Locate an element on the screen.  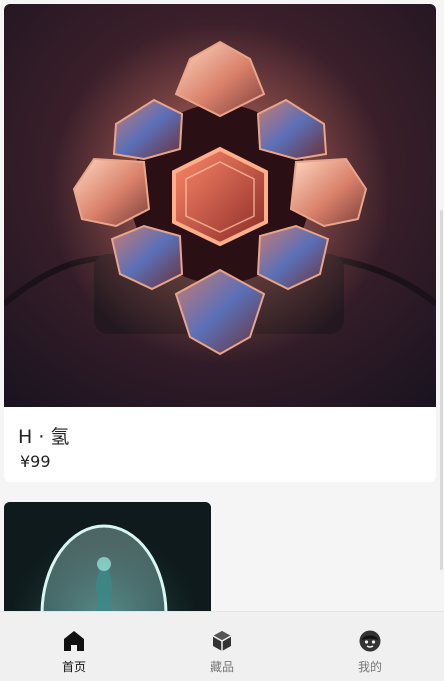
face-icon is located at coordinates (370, 641).